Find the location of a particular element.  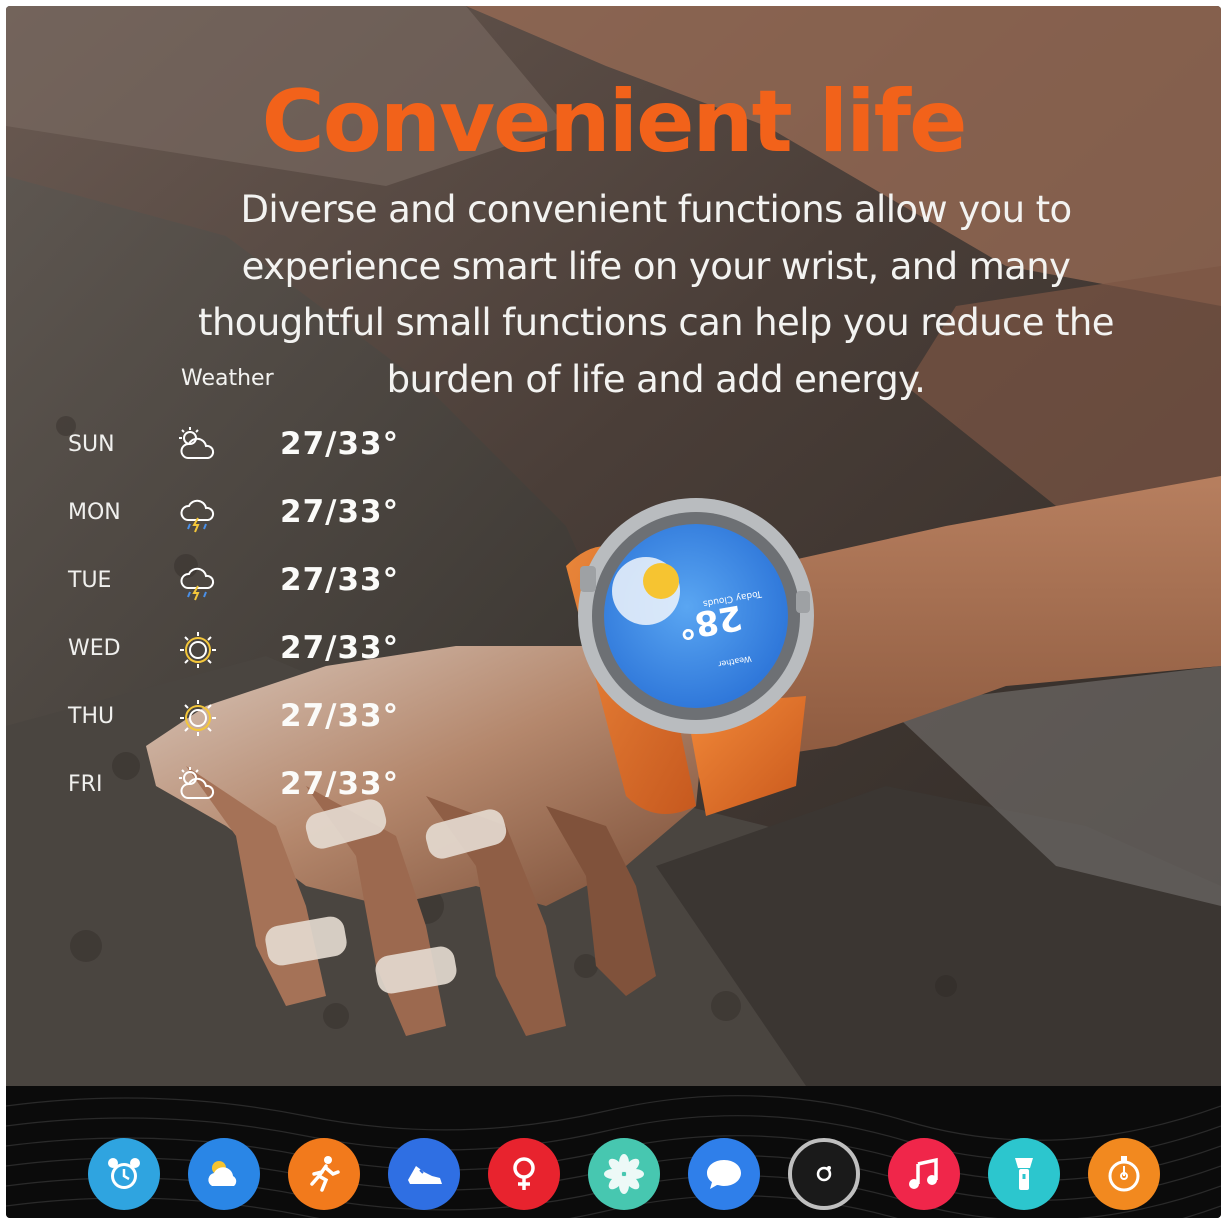

app-icon-strip is located at coordinates (613, 1152).